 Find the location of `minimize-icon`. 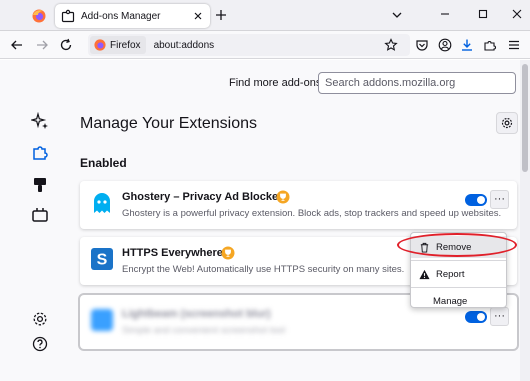

minimize-icon is located at coordinates (445, 14).